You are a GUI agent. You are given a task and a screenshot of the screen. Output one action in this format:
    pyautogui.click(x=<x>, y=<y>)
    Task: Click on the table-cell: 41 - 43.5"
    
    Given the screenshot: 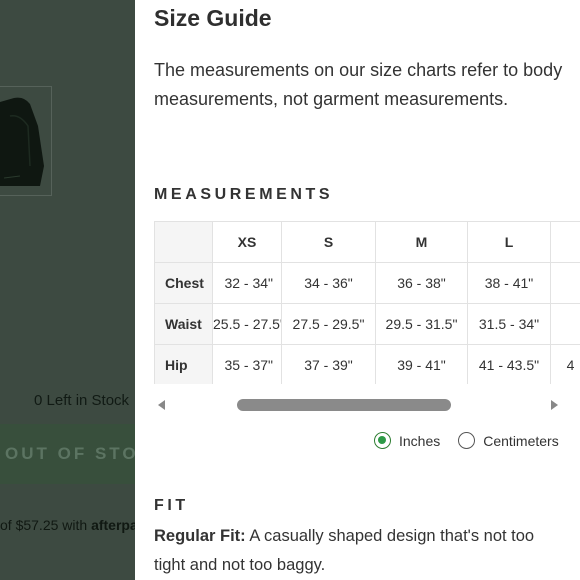 What is the action you would take?
    pyautogui.click(x=509, y=364)
    